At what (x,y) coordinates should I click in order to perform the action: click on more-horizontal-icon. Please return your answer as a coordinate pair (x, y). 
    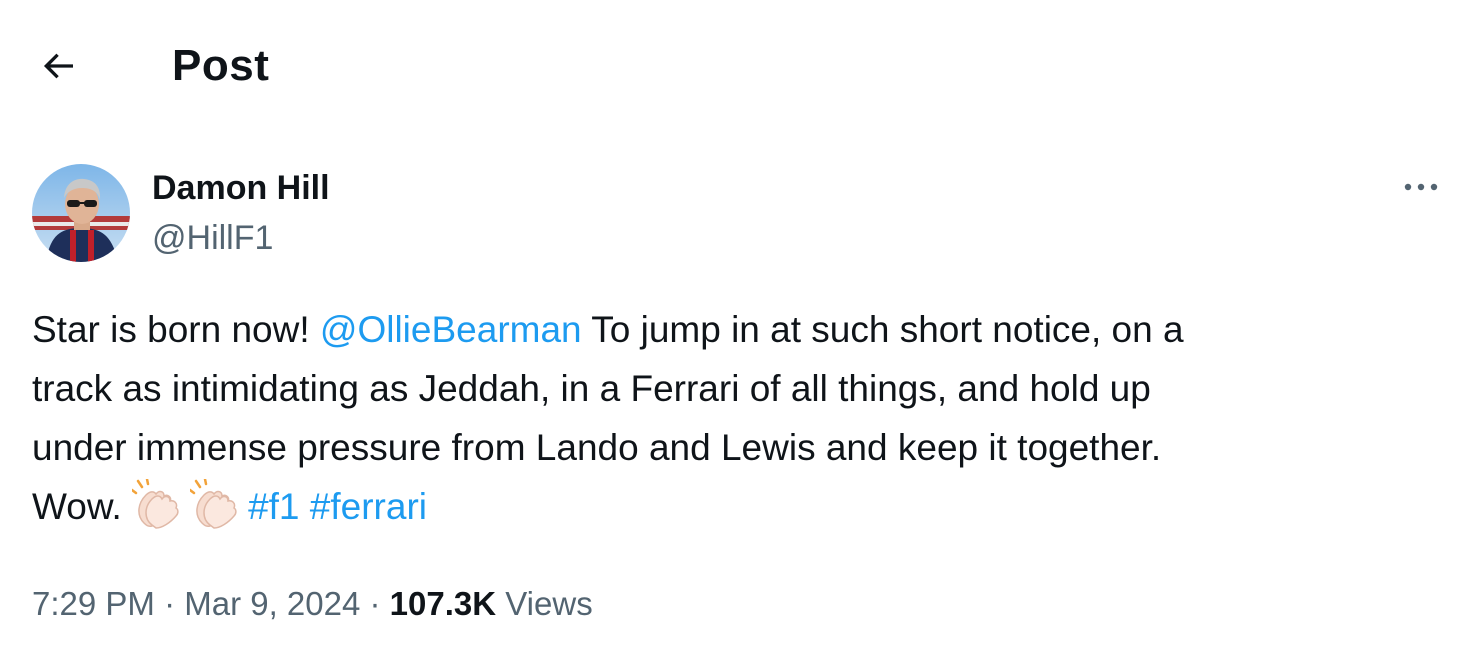
    Looking at the image, I should click on (1421, 187).